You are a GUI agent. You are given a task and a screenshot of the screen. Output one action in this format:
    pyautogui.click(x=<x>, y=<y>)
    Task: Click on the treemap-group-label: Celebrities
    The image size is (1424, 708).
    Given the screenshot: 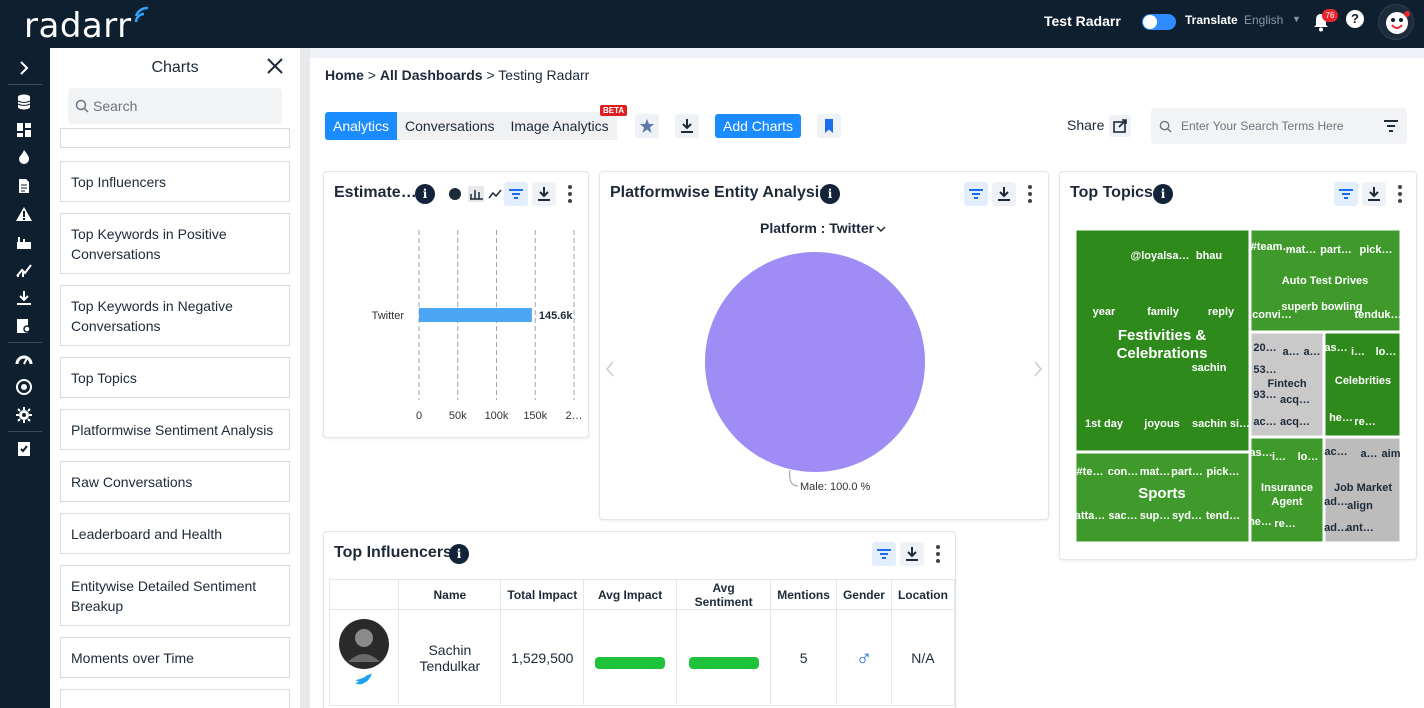 What is the action you would take?
    pyautogui.click(x=1363, y=381)
    